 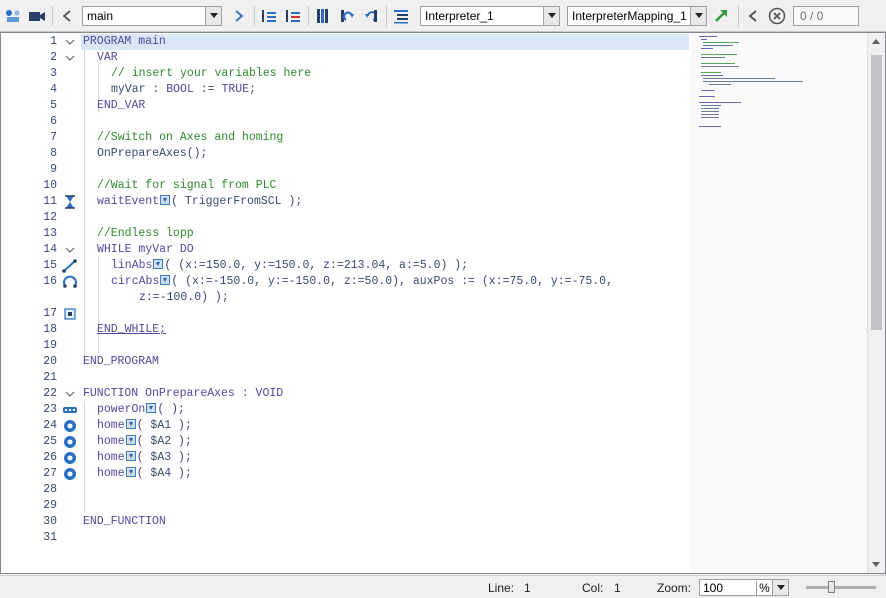 What do you see at coordinates (121, 362) in the screenshot?
I see `code-line-20: END_PROGRAM` at bounding box center [121, 362].